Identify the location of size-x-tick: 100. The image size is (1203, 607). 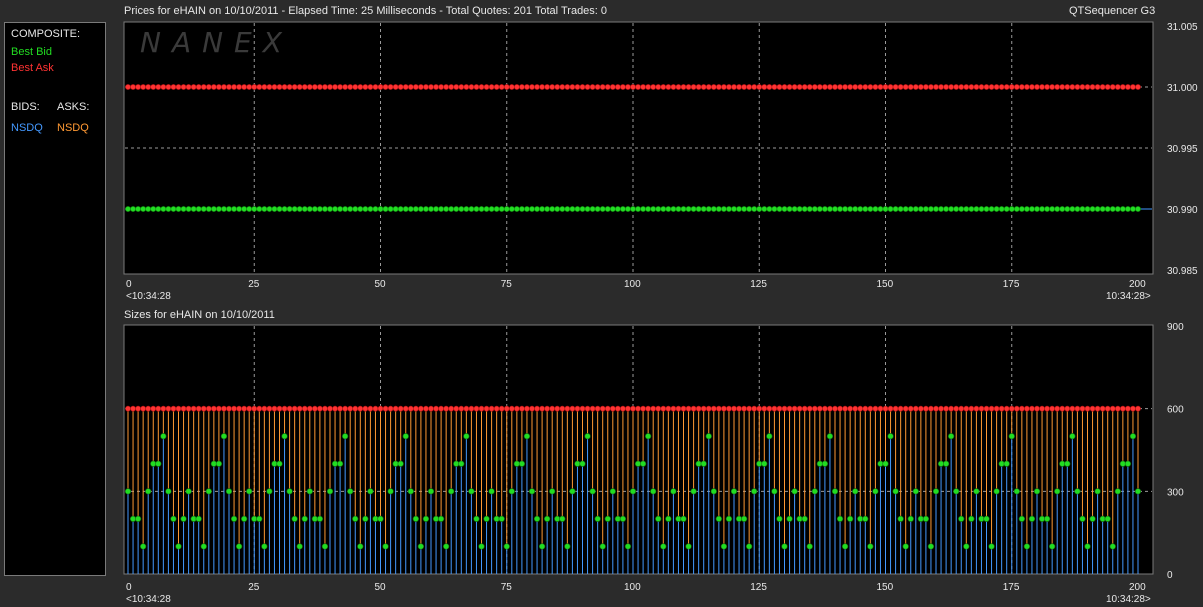
(632, 587).